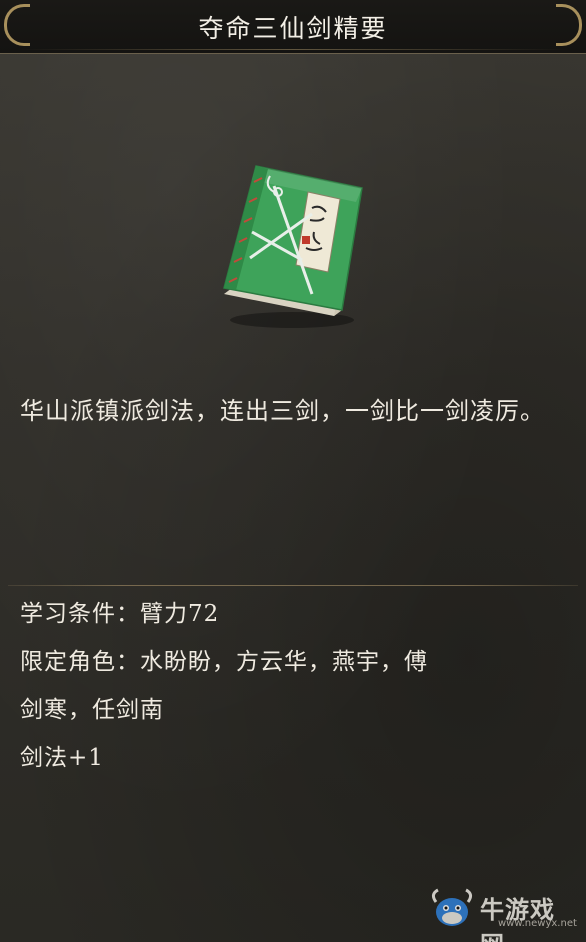  I want to click on learn-condition: 学习条件：臂力72, so click(120, 614).